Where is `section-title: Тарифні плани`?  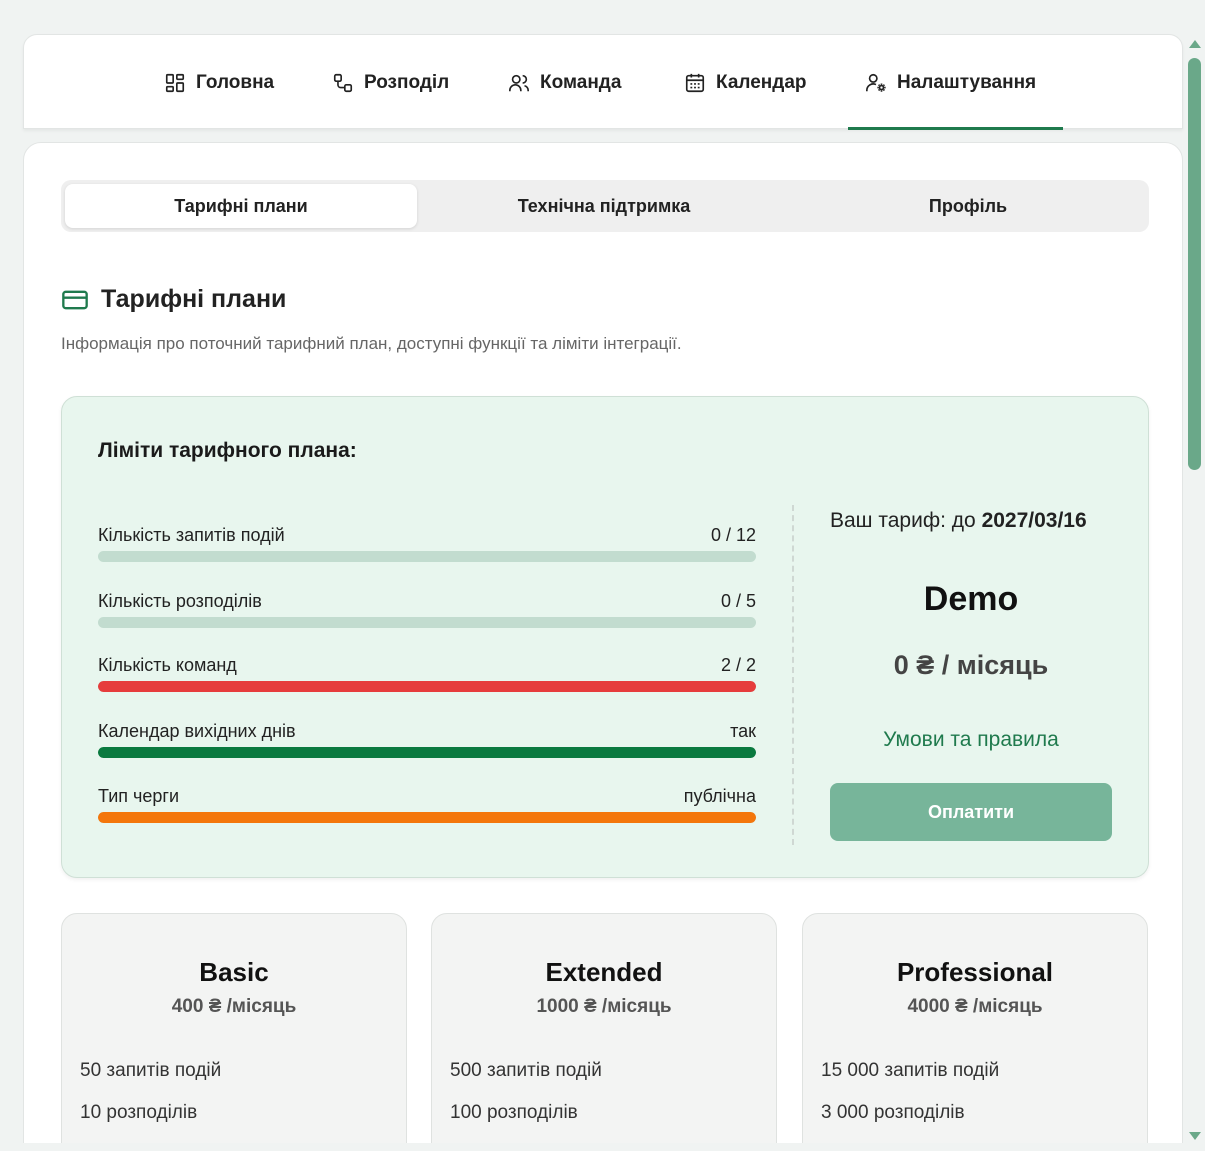 section-title: Тарифні плани is located at coordinates (173, 299).